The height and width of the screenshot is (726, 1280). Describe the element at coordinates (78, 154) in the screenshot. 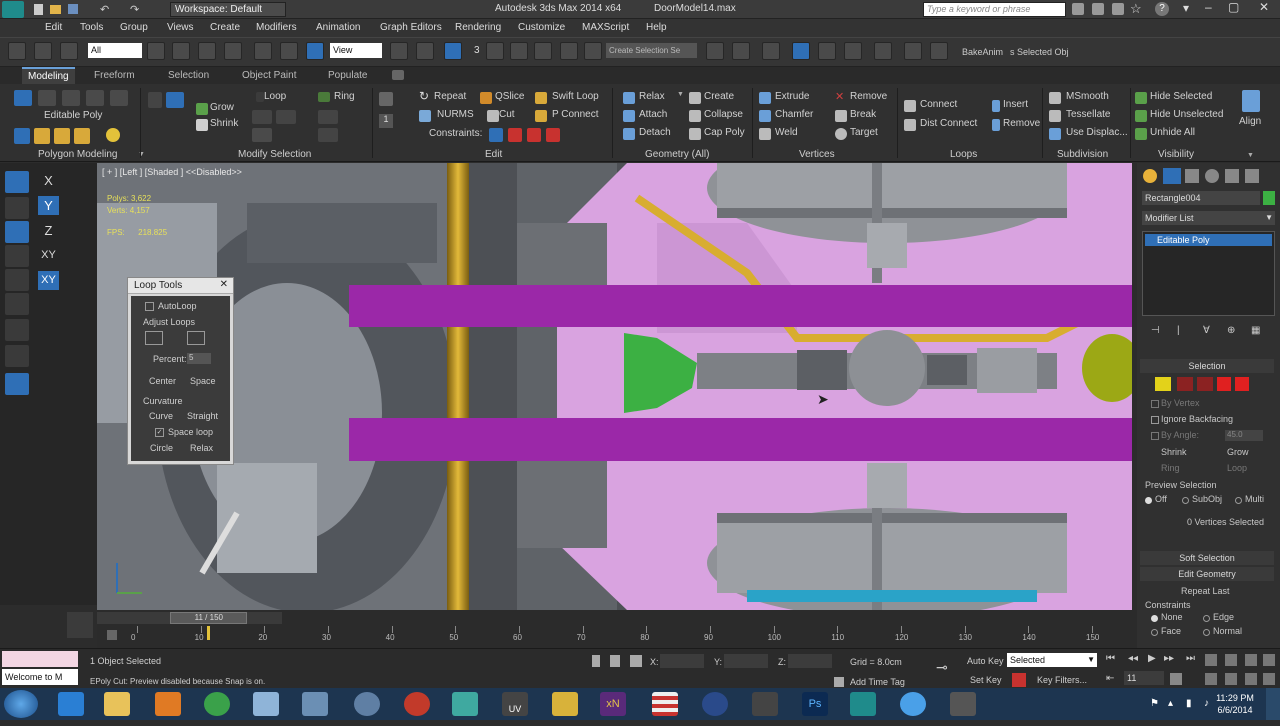

I see `polygon-modeling-group-label: Polygon Modeling` at that location.